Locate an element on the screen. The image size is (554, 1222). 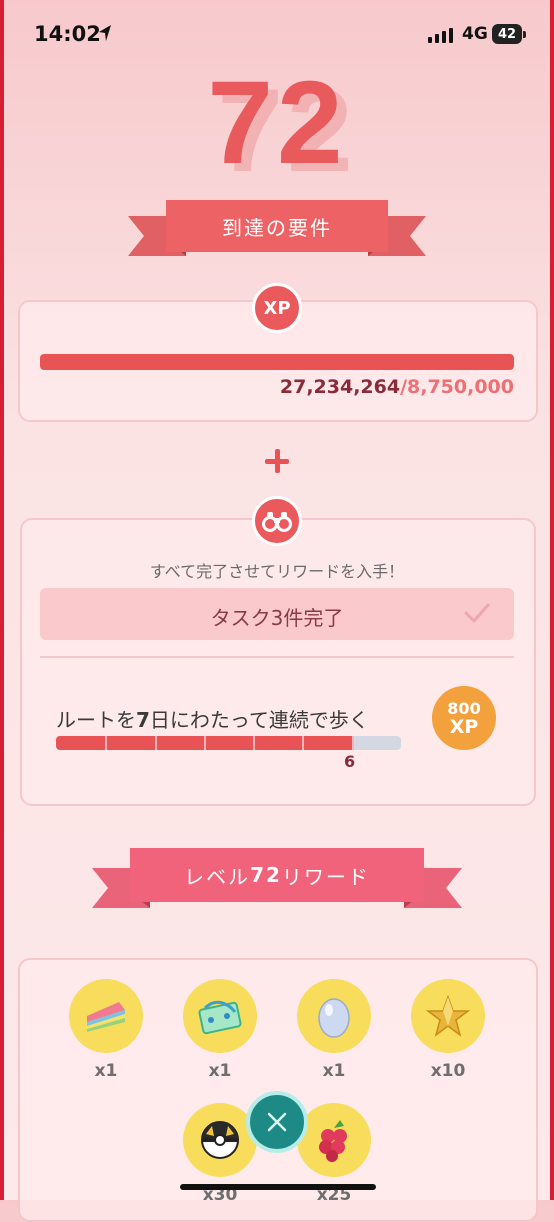
reward-count: x10 is located at coordinates (448, 1071).